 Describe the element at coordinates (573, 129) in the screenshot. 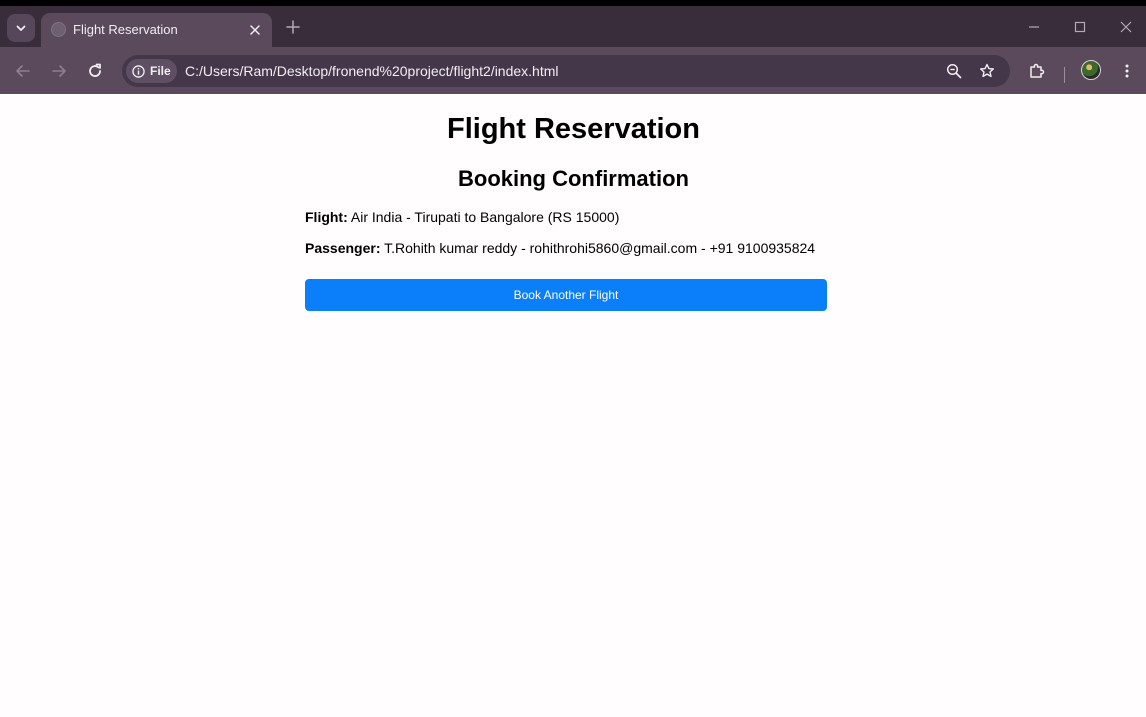

I see `page-title: Flight Reservation` at that location.